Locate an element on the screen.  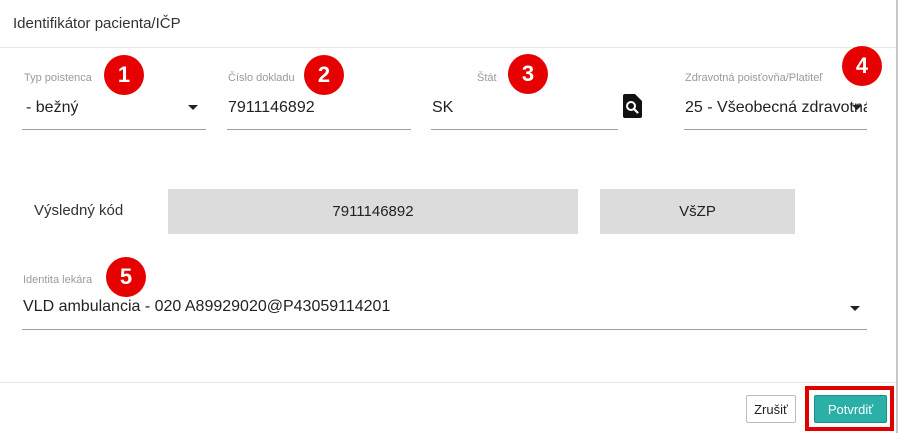
doctor-identity-label: Identita lekára is located at coordinates (58, 280).